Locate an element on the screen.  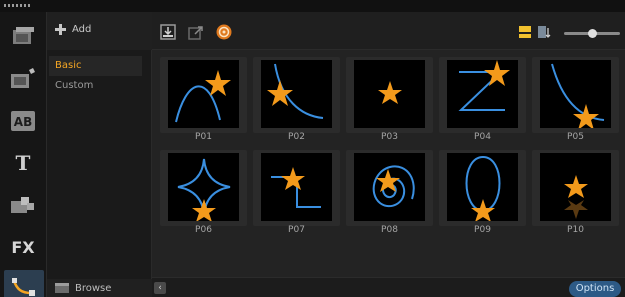
category-basic: Basic is located at coordinates (95, 66).